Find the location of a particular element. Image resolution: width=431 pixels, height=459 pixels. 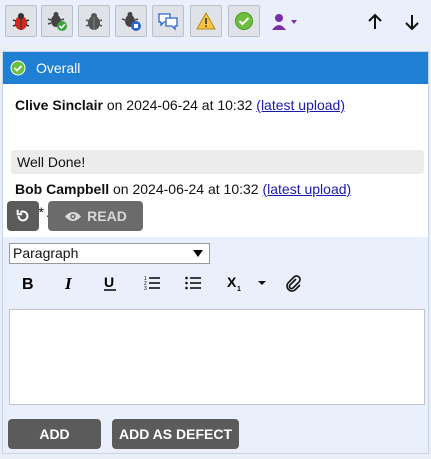

warning-button is located at coordinates (206, 21).